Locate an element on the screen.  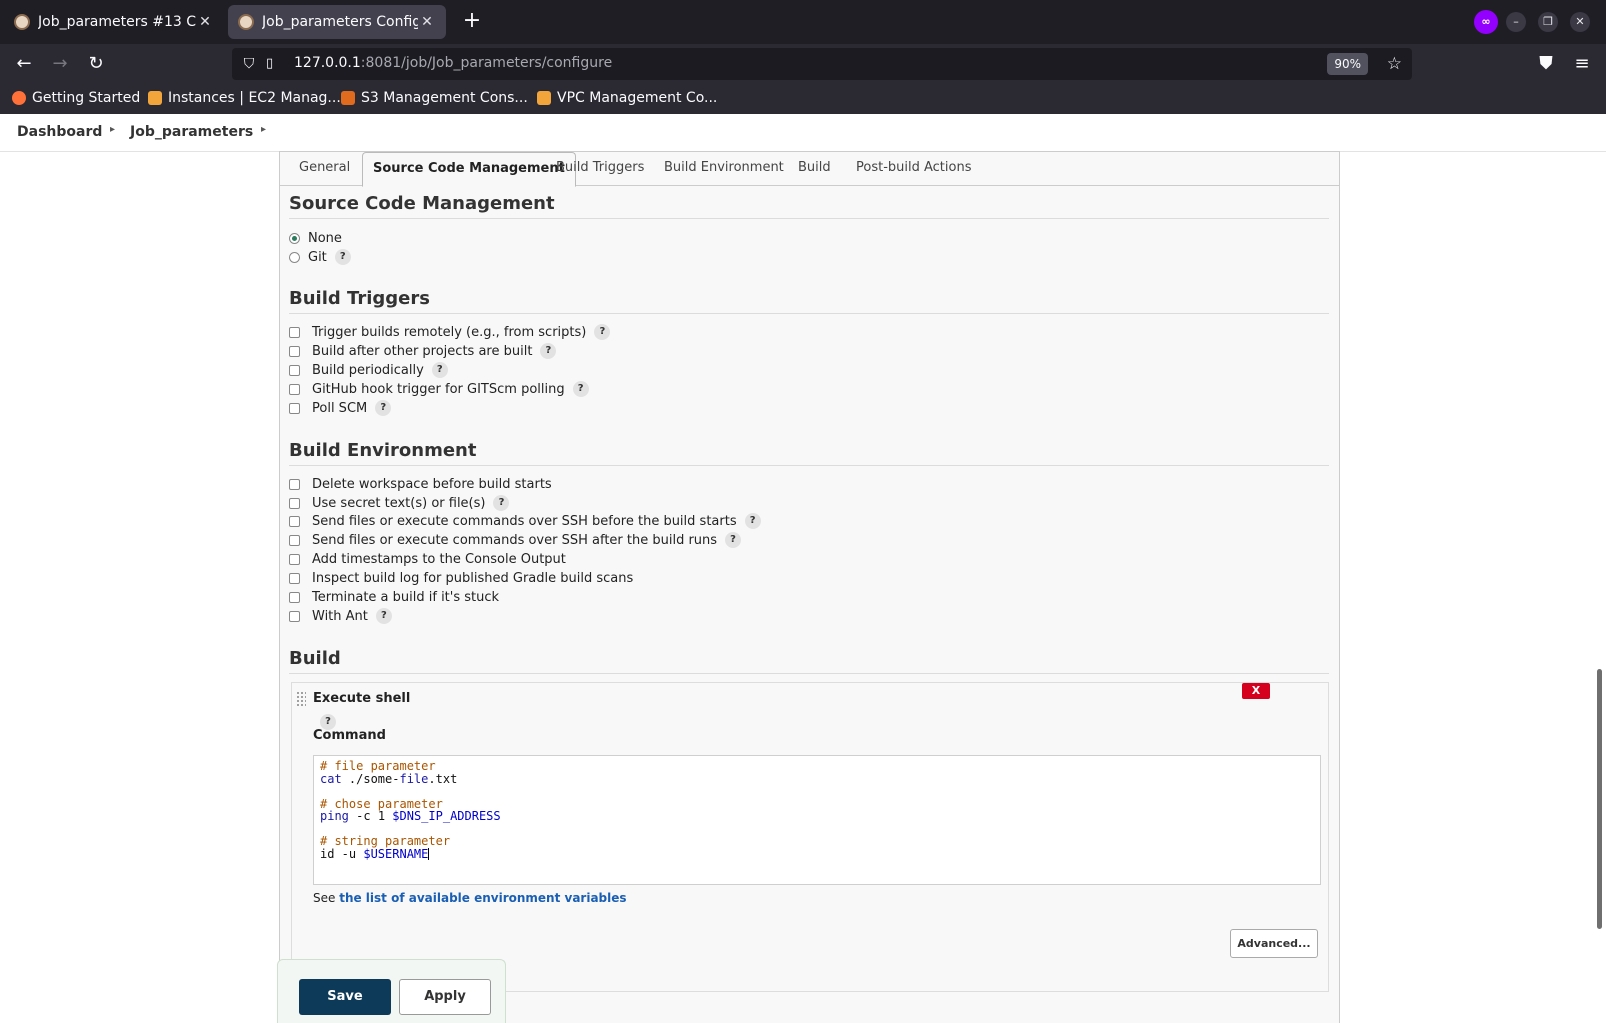
breadcrumb-job: Job_parameters is located at coordinates (191, 132).